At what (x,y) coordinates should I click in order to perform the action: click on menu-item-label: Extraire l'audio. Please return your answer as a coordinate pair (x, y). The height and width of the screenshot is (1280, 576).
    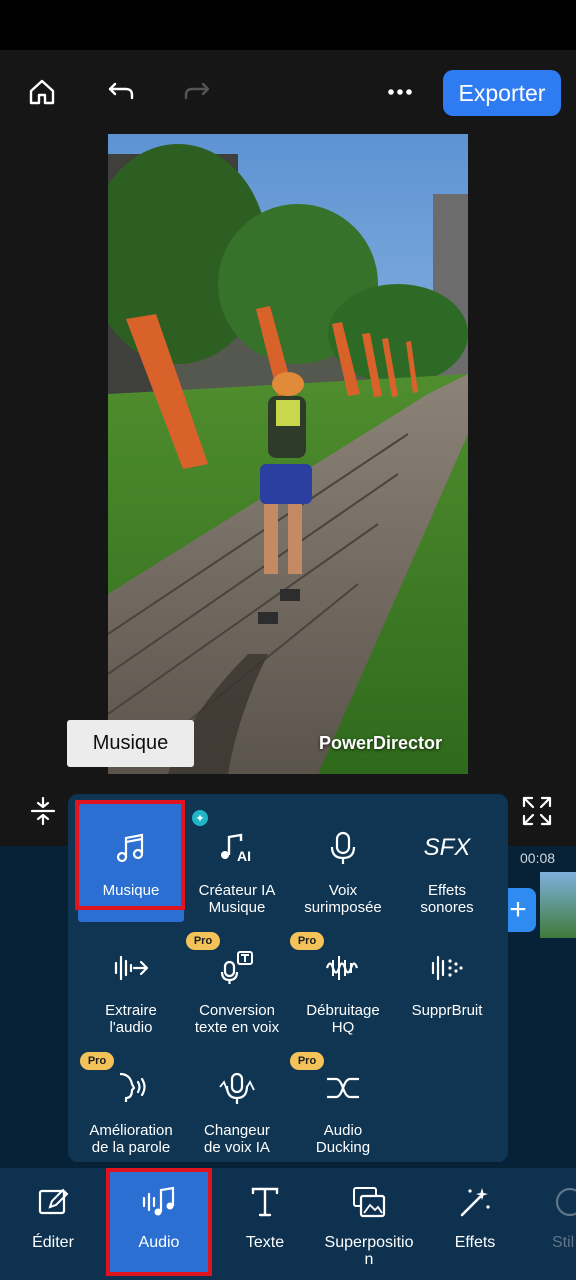
    Looking at the image, I should click on (131, 1019).